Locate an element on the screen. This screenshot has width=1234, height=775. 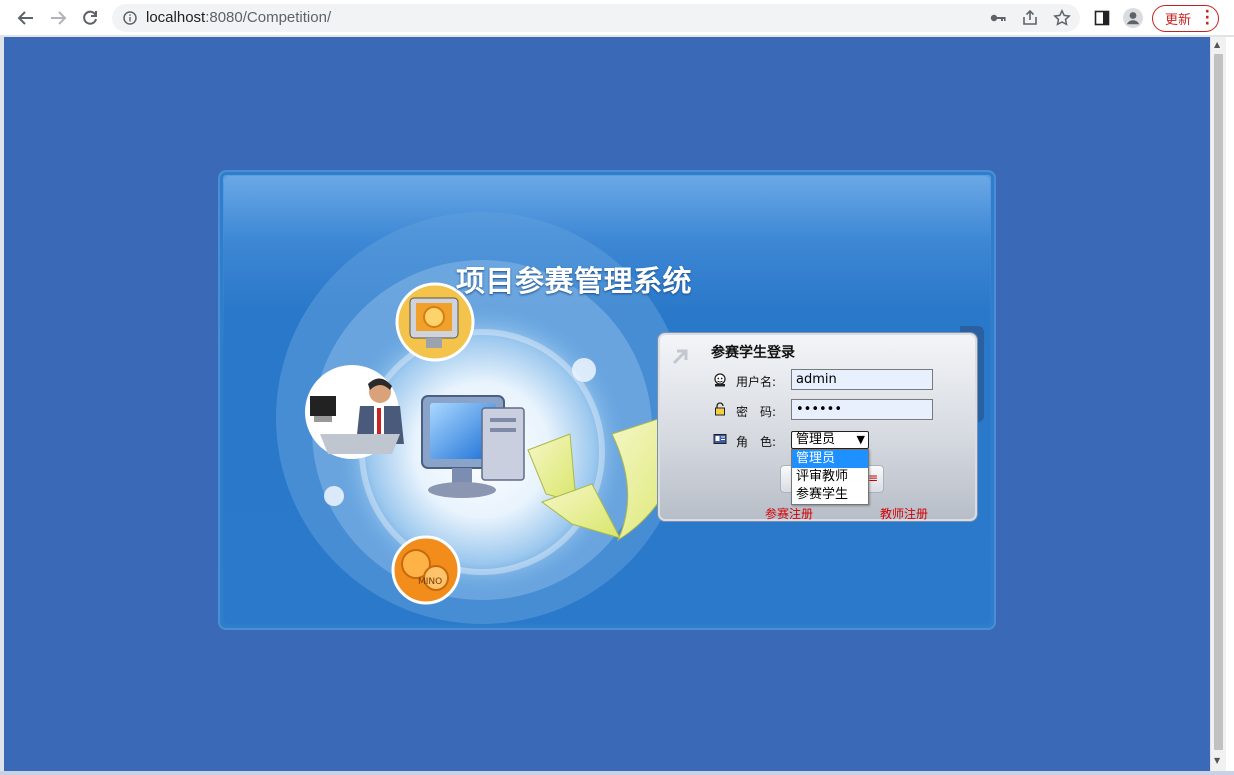
reset-button-partial-glyph: ≡ is located at coordinates (873, 478).